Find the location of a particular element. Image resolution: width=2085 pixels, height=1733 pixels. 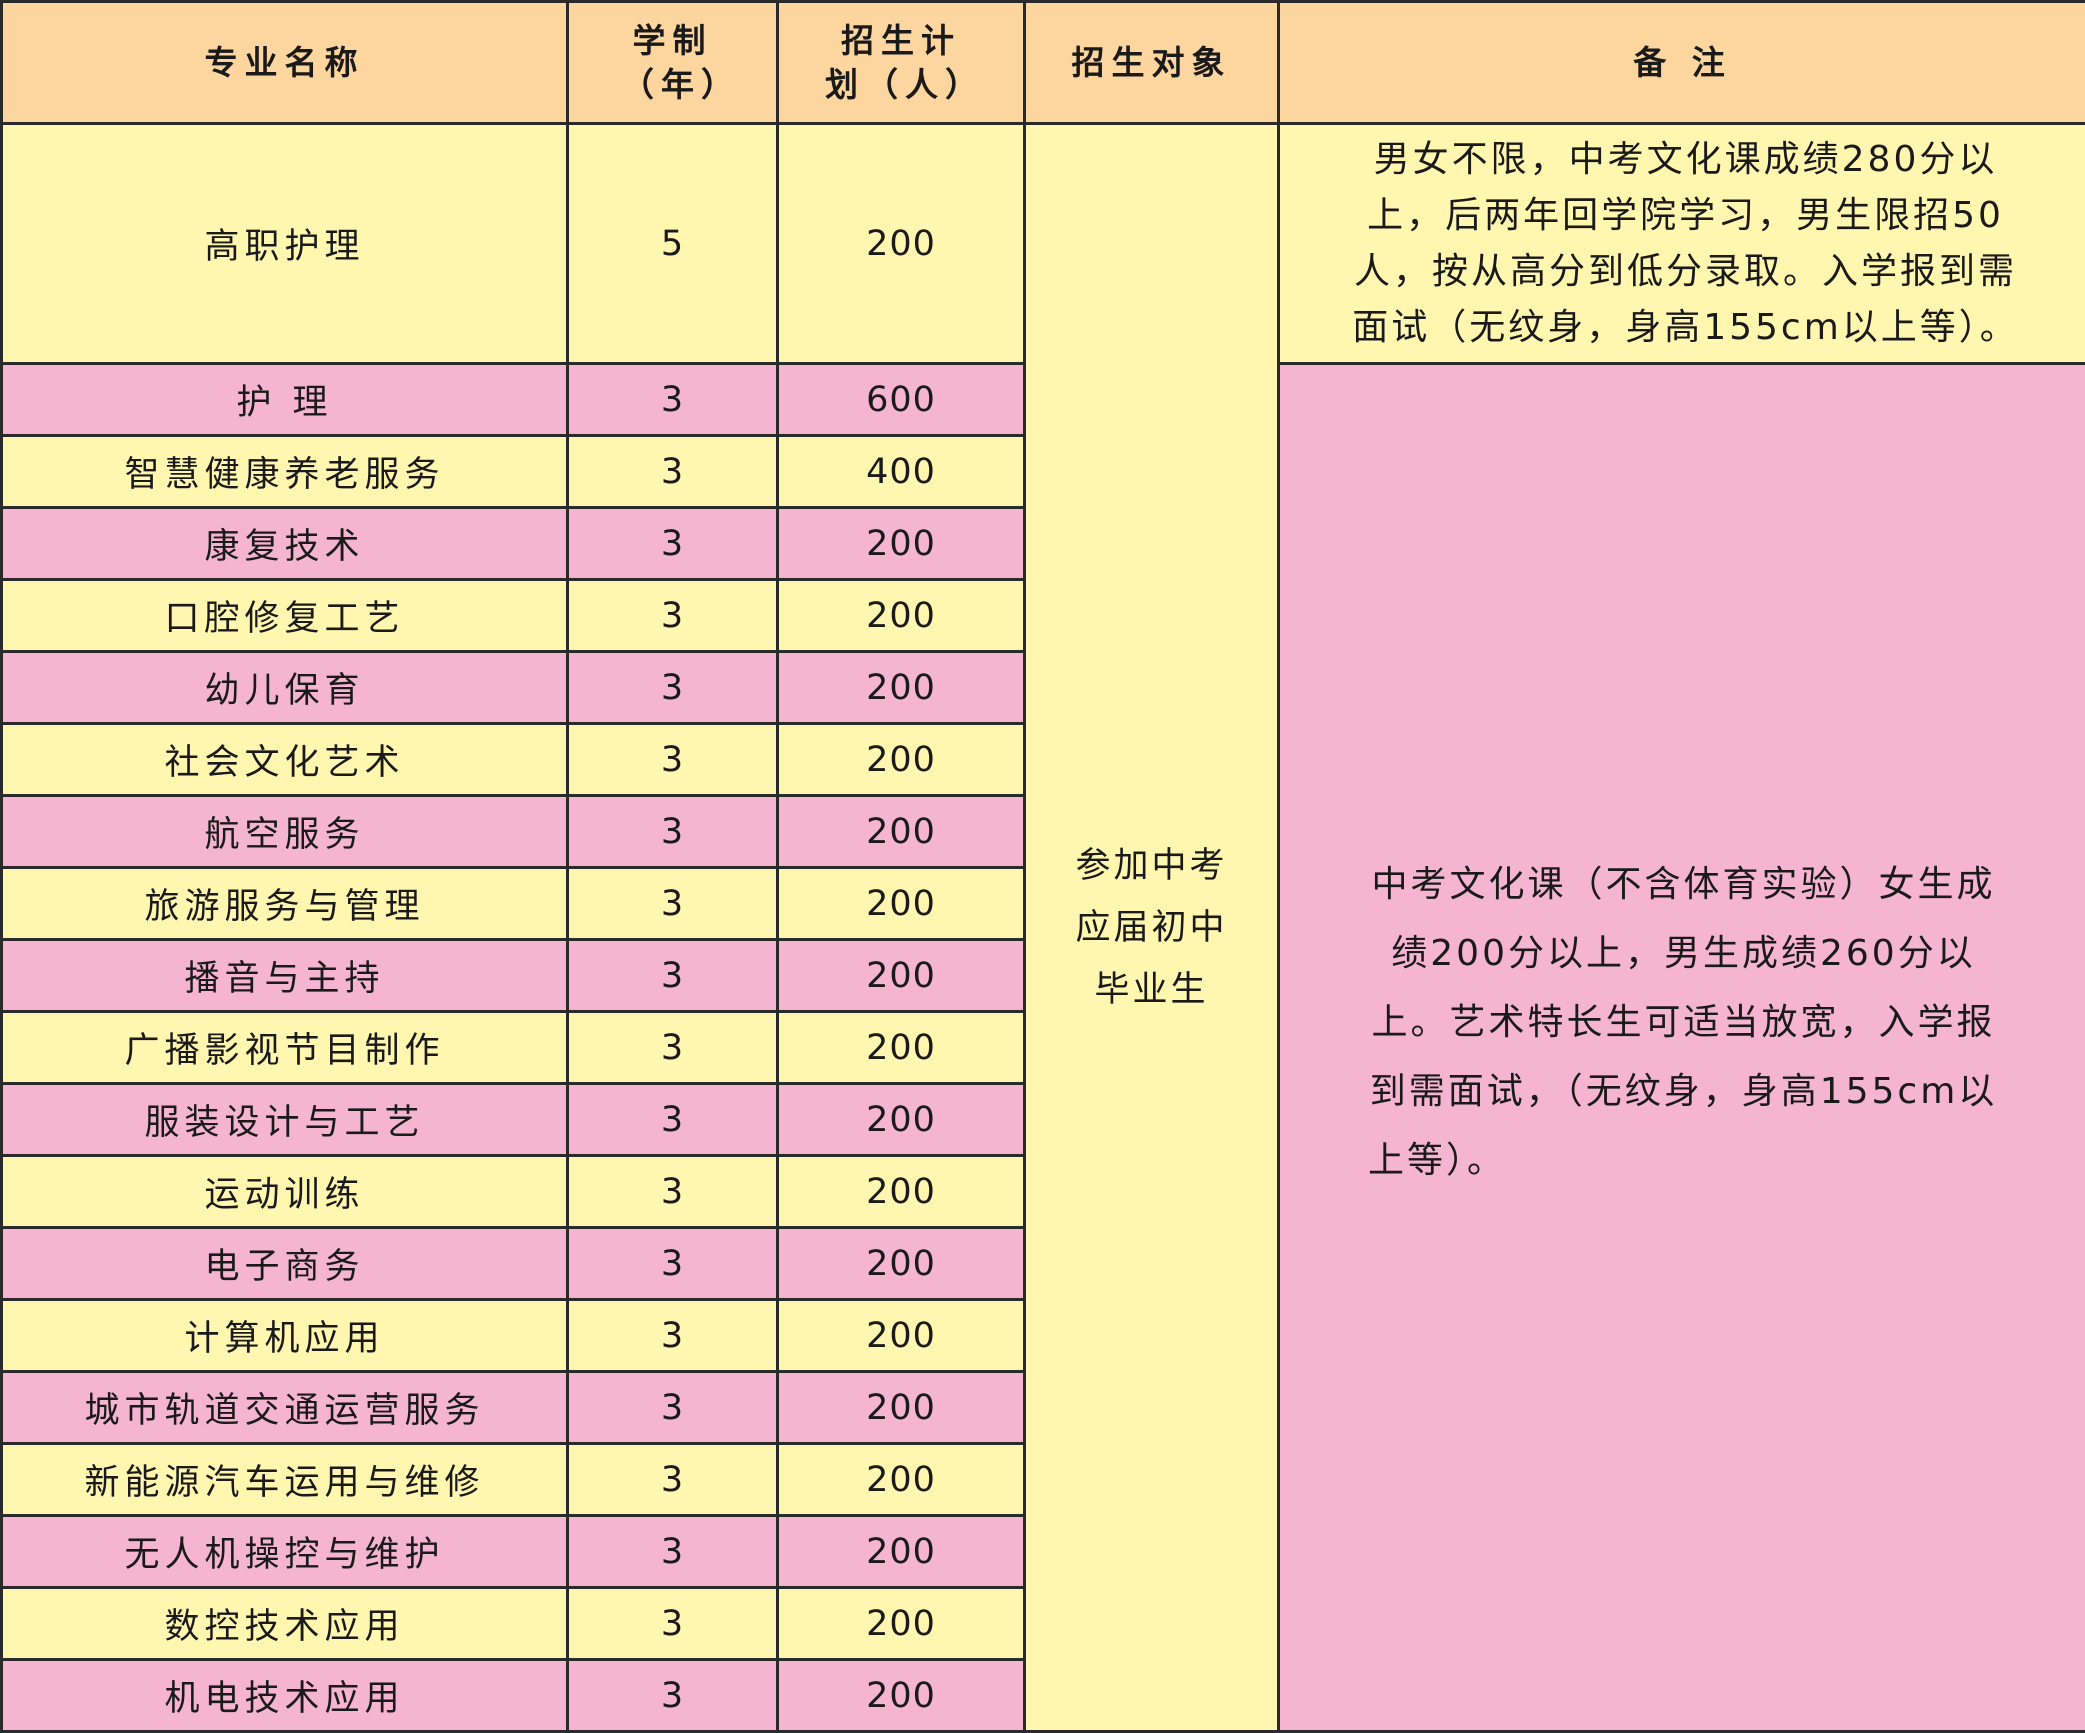

major-name: 航空服务 is located at coordinates (285, 832).